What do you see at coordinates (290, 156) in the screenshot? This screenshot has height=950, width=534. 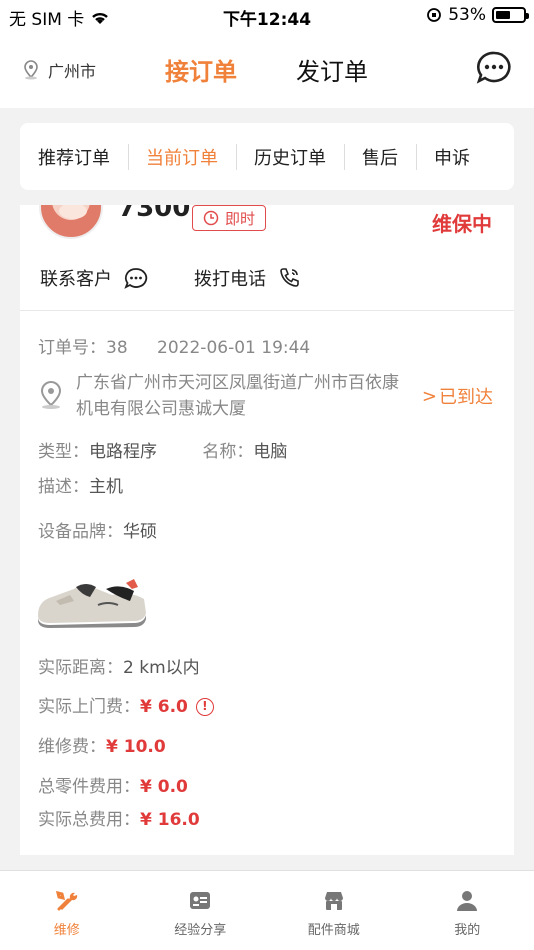 I see `tab-history: 历史订单` at bounding box center [290, 156].